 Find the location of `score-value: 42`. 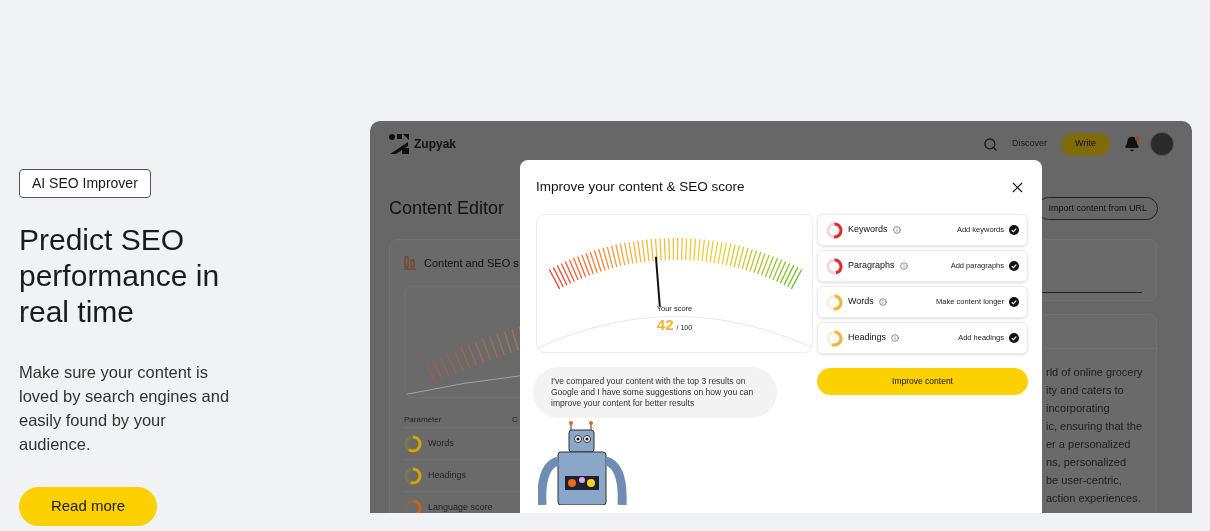

score-value: 42 is located at coordinates (665, 325).